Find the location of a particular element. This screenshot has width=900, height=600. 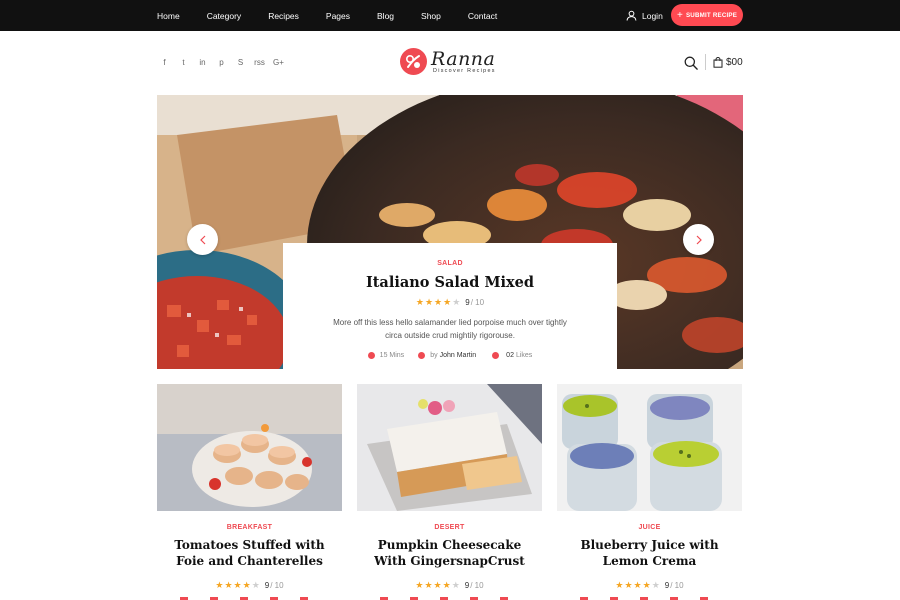

logo-tagline: Discover Recipes is located at coordinates (464, 70).